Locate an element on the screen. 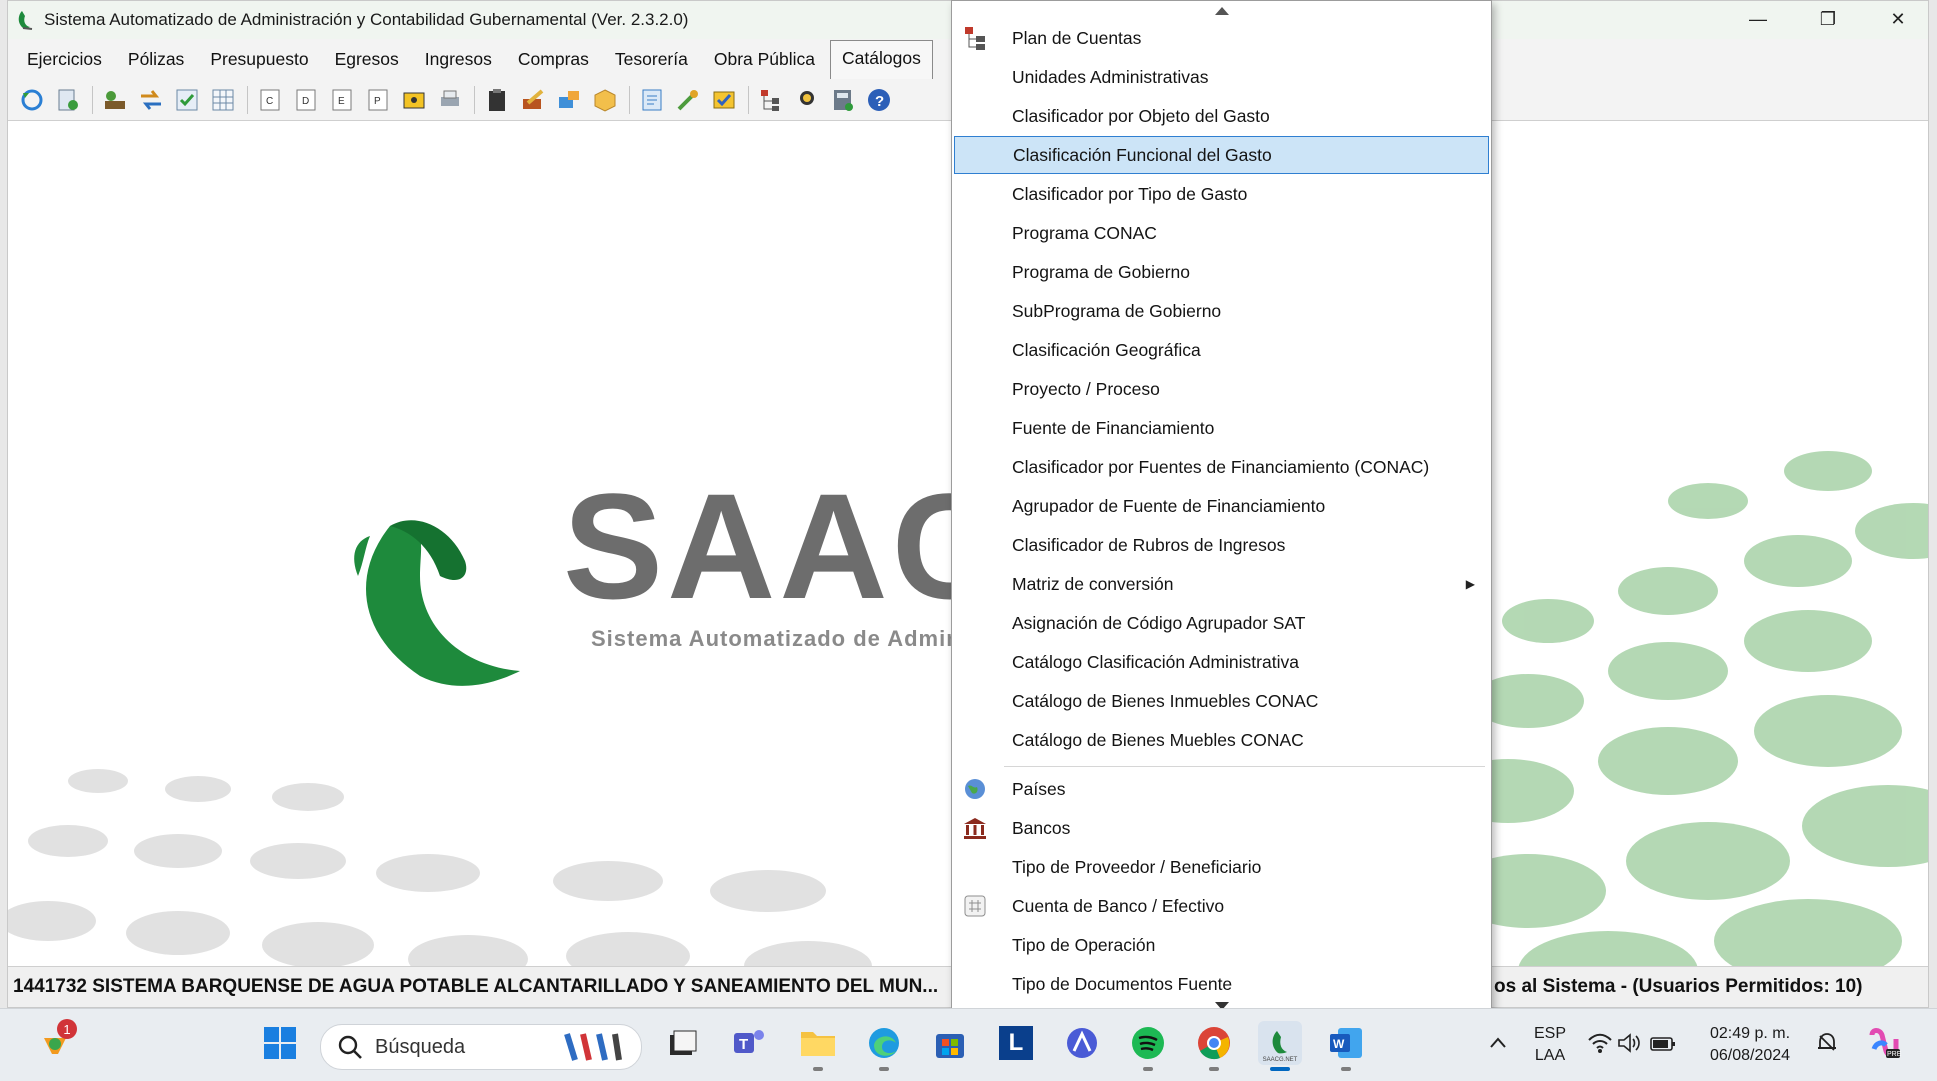 The height and width of the screenshot is (1081, 1937). menu-item-unidades-administrativas: Unidades Administrativas is located at coordinates (1221, 77).